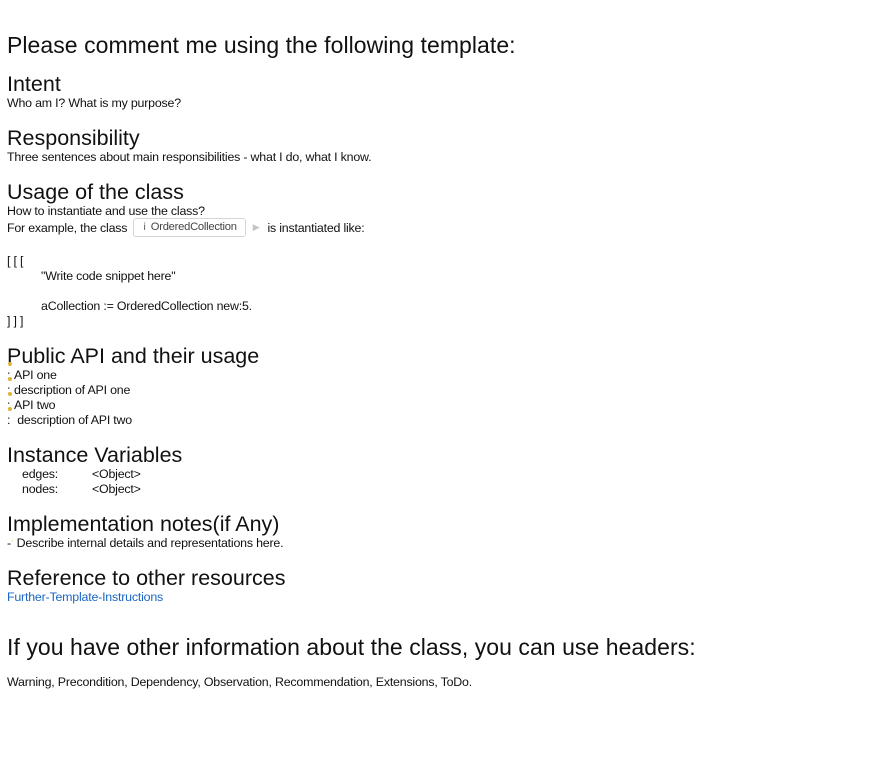  I want to click on play-icon: ▶, so click(256, 227).